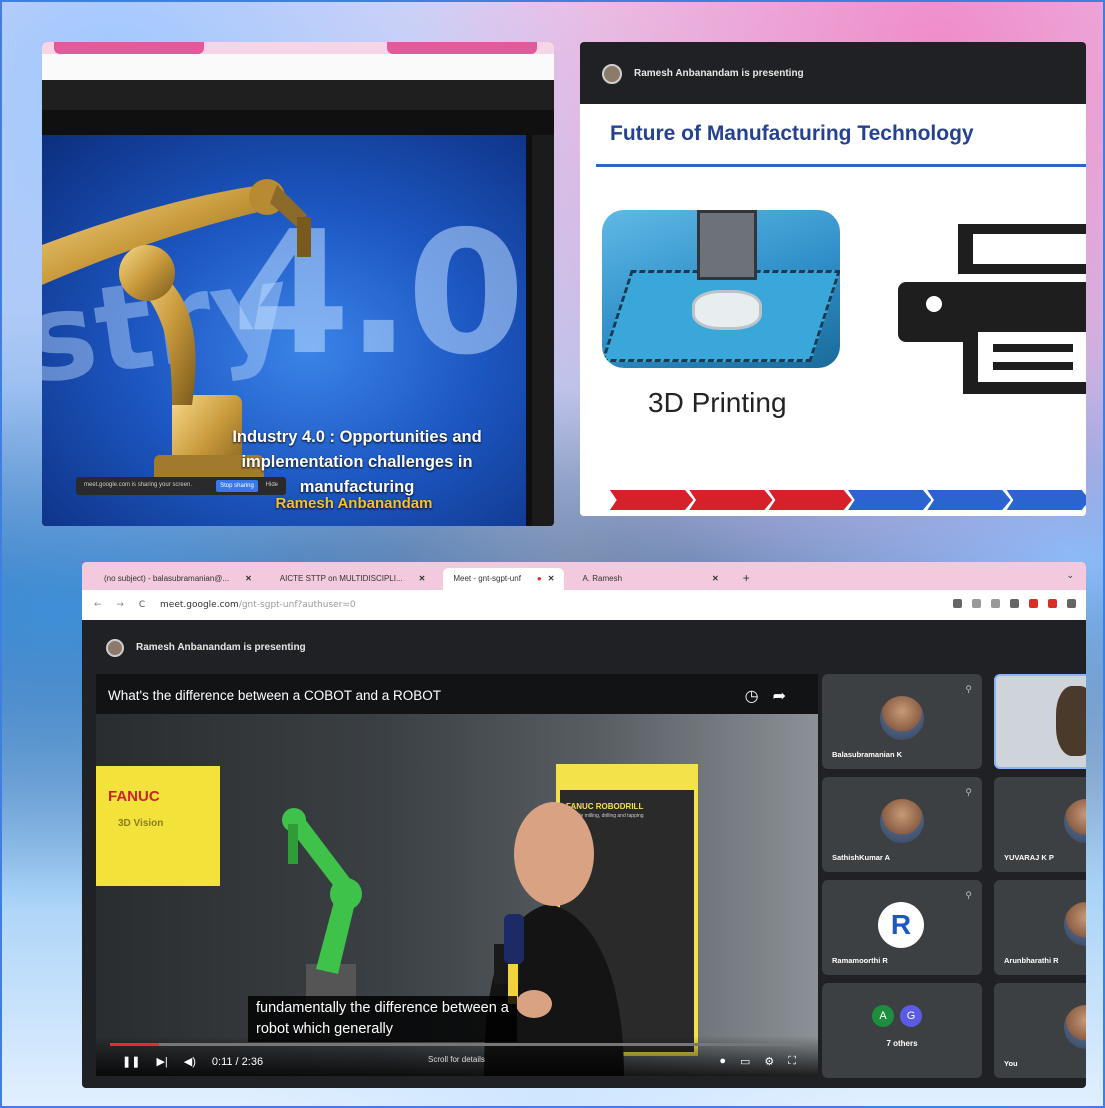 This screenshot has width=1105, height=1108. I want to click on video-time: 0:11 / 2:36, so click(237, 1061).